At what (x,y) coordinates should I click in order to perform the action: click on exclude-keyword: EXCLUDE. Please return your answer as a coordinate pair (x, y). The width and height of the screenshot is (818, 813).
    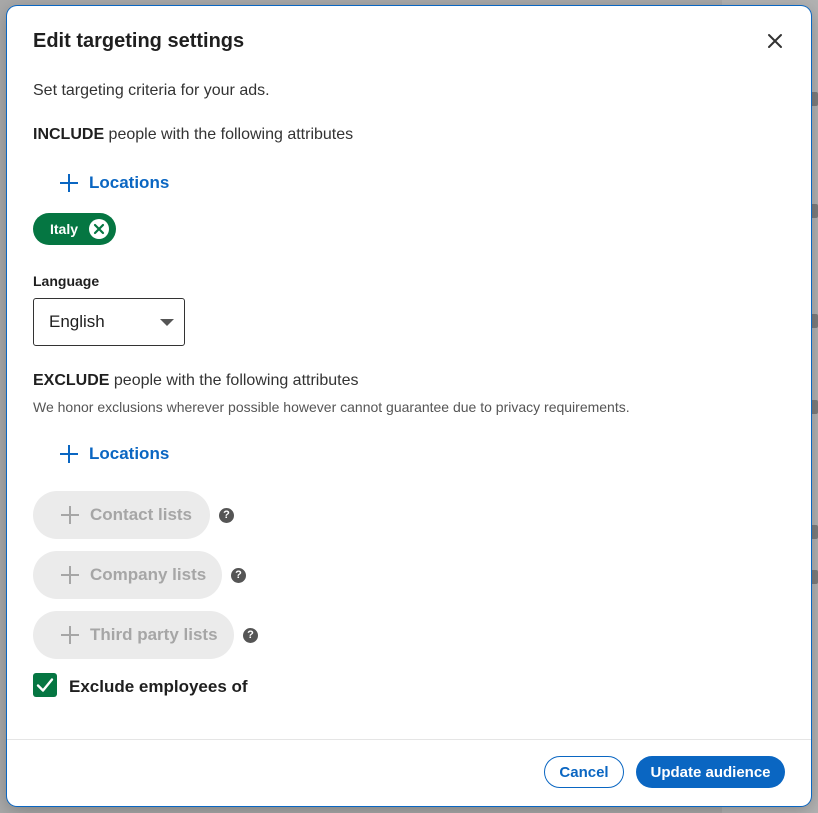
    Looking at the image, I should click on (71, 380).